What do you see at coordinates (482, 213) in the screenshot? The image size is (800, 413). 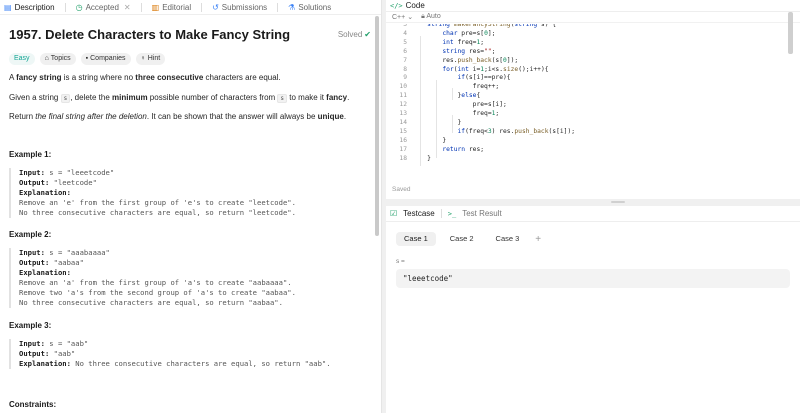 I see `tab-test-result: Test Result` at bounding box center [482, 213].